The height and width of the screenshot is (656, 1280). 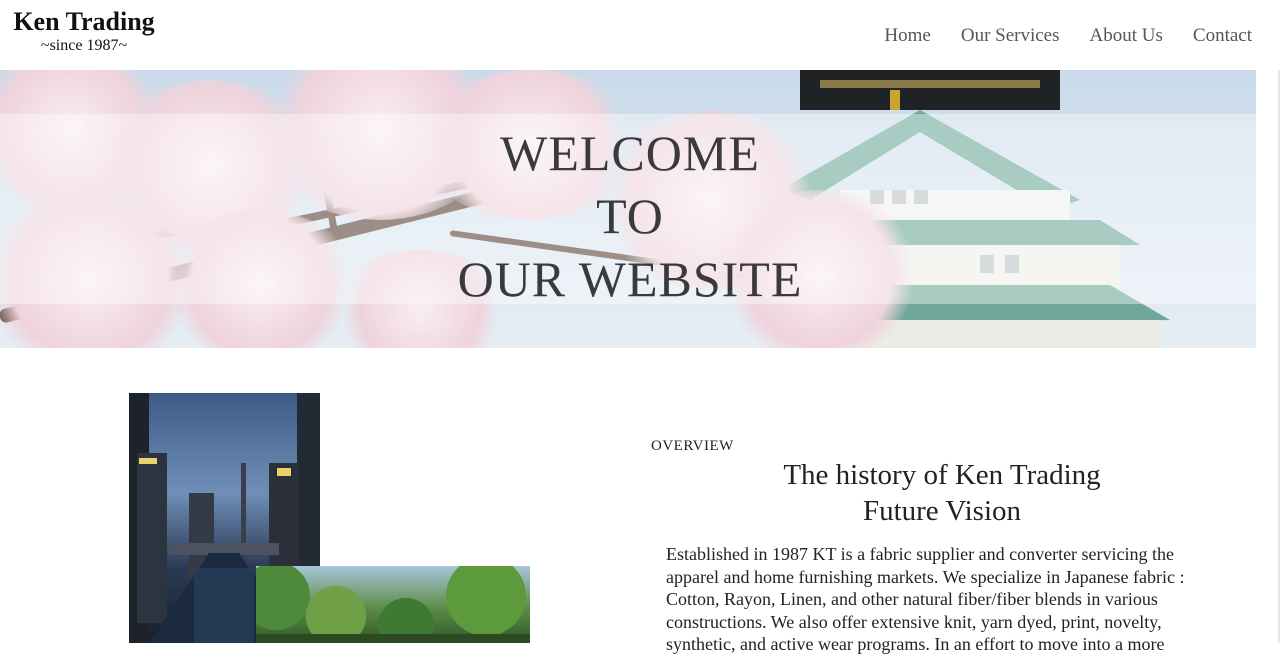 I want to click on nav-contact: Contact, so click(x=1222, y=36).